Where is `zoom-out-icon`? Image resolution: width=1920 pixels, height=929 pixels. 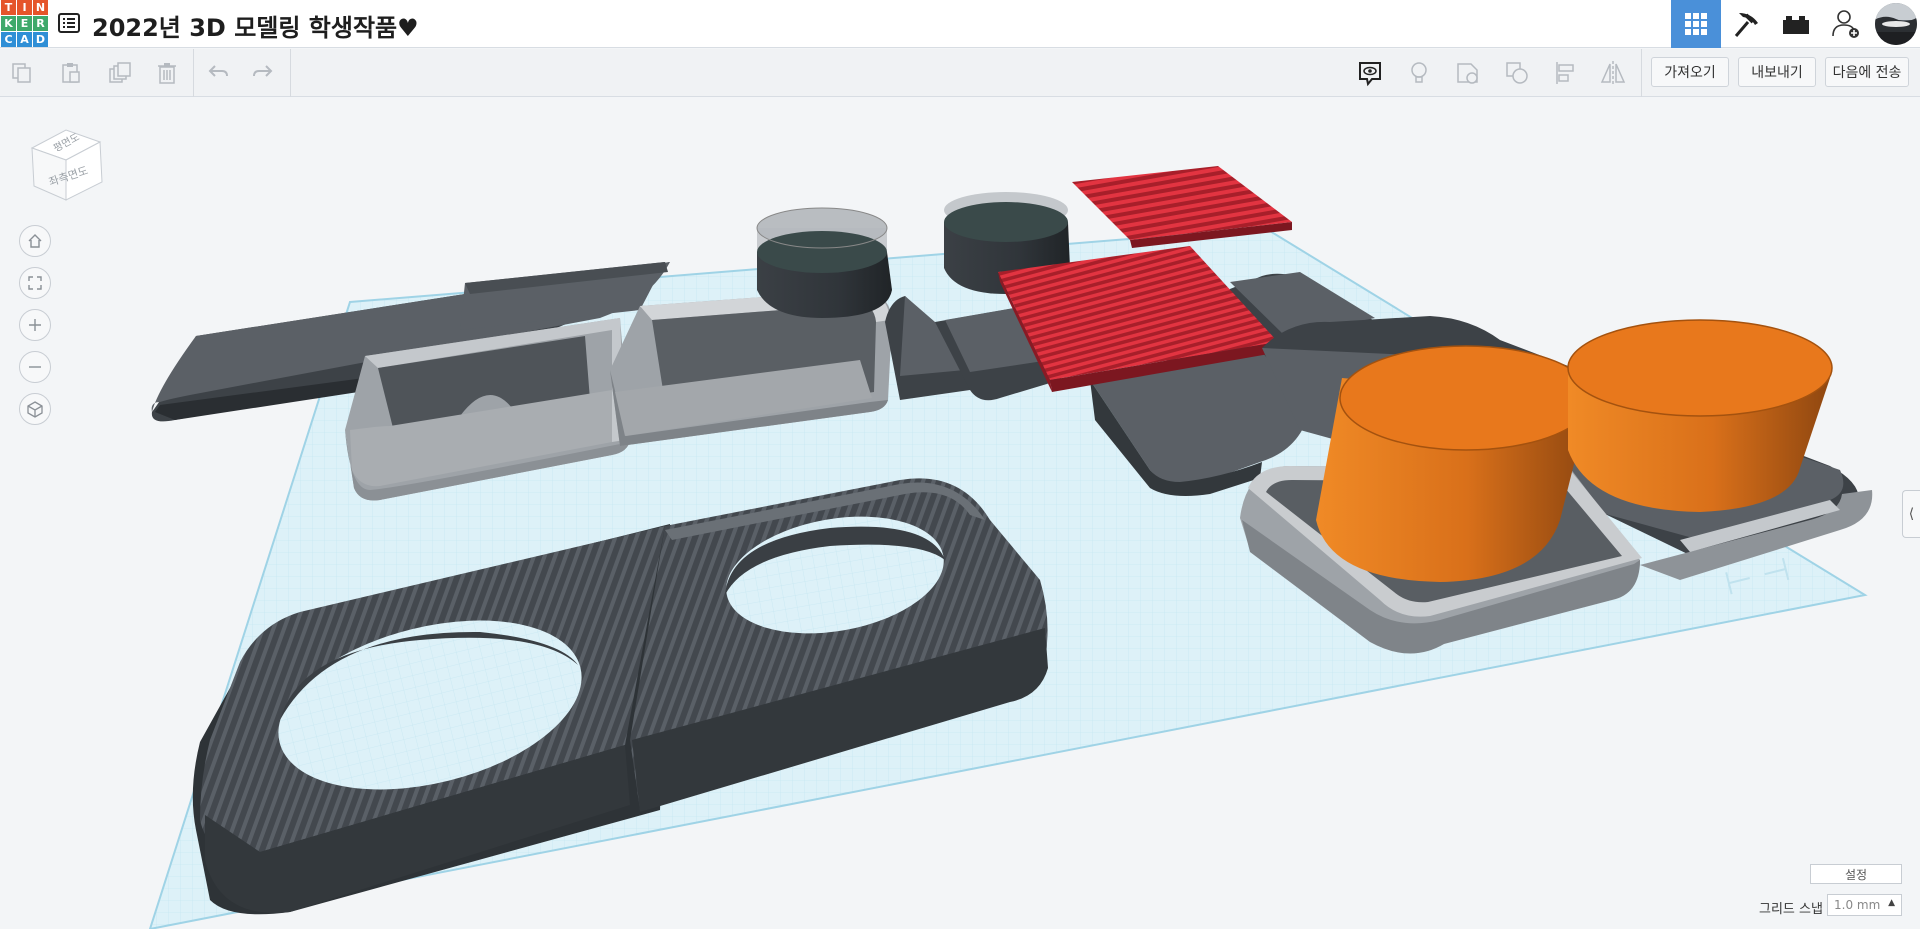 zoom-out-icon is located at coordinates (35, 367).